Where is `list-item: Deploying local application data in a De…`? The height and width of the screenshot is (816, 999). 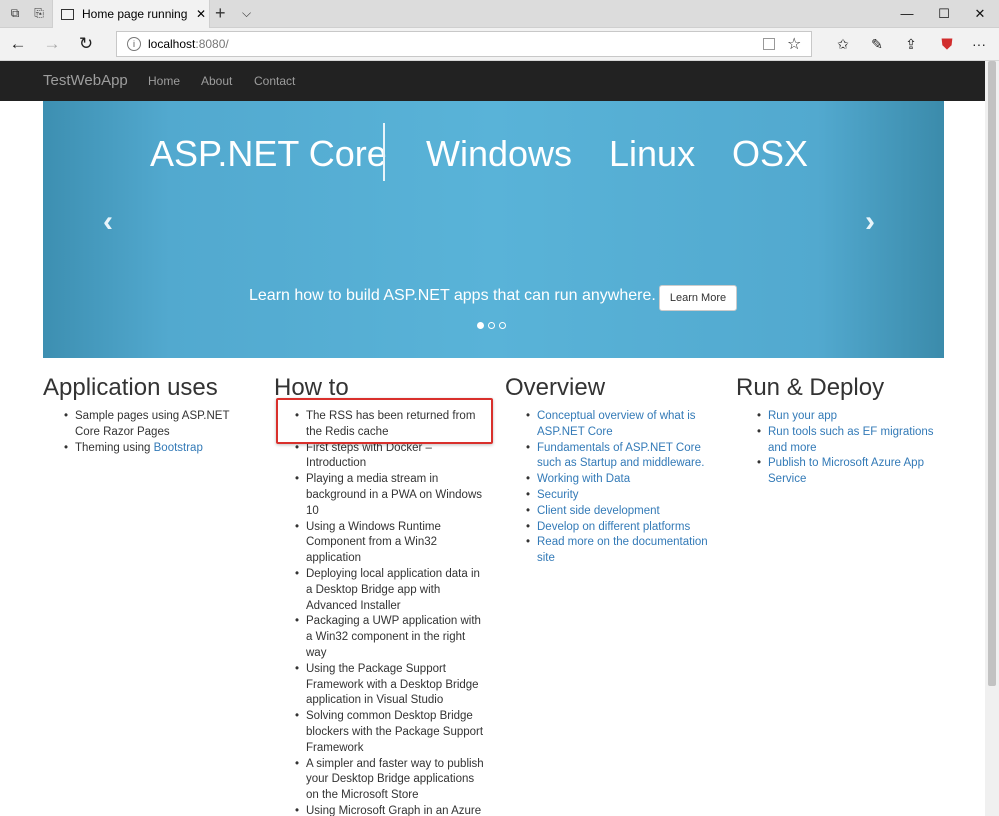 list-item: Deploying local application data in a De… is located at coordinates (389, 590).